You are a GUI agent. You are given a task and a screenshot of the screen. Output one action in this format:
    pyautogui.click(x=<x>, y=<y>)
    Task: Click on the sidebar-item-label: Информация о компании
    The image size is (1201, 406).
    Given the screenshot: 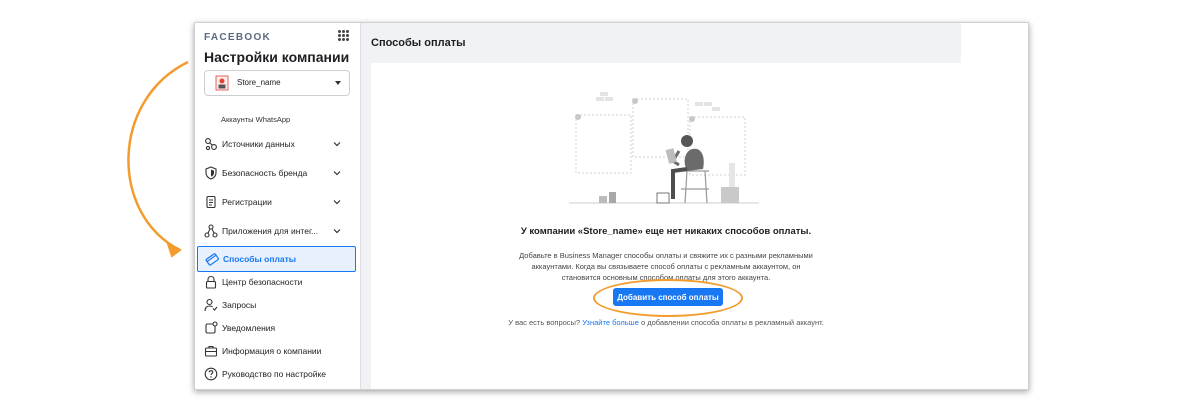 What is the action you would take?
    pyautogui.click(x=272, y=351)
    